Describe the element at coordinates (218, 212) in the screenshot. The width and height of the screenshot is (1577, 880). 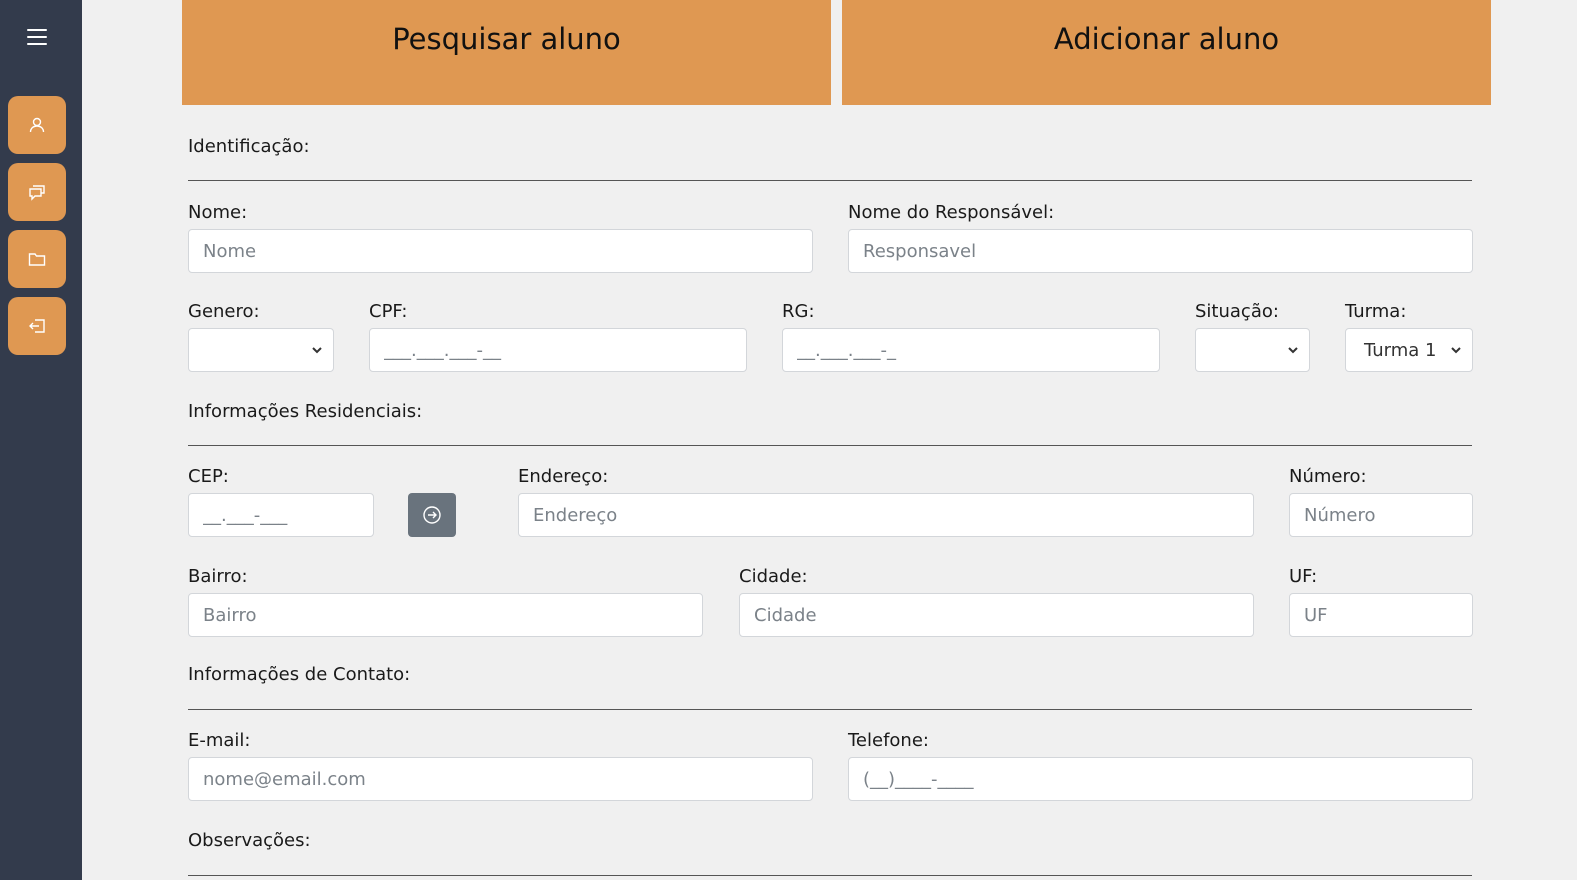
I see `nome-label: Nome:` at that location.